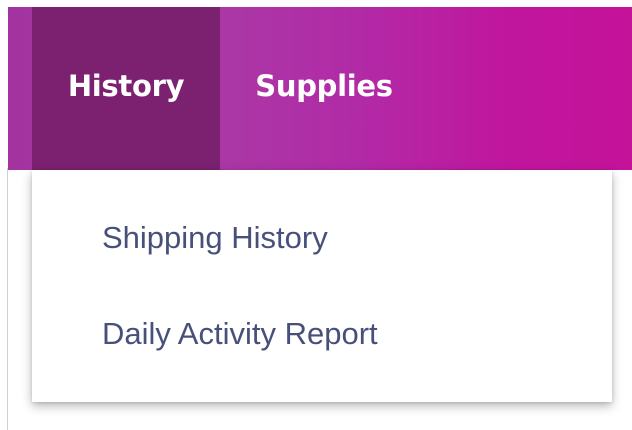  What do you see at coordinates (215, 238) in the screenshot?
I see `menu-item-shipping-history: Shipping History` at bounding box center [215, 238].